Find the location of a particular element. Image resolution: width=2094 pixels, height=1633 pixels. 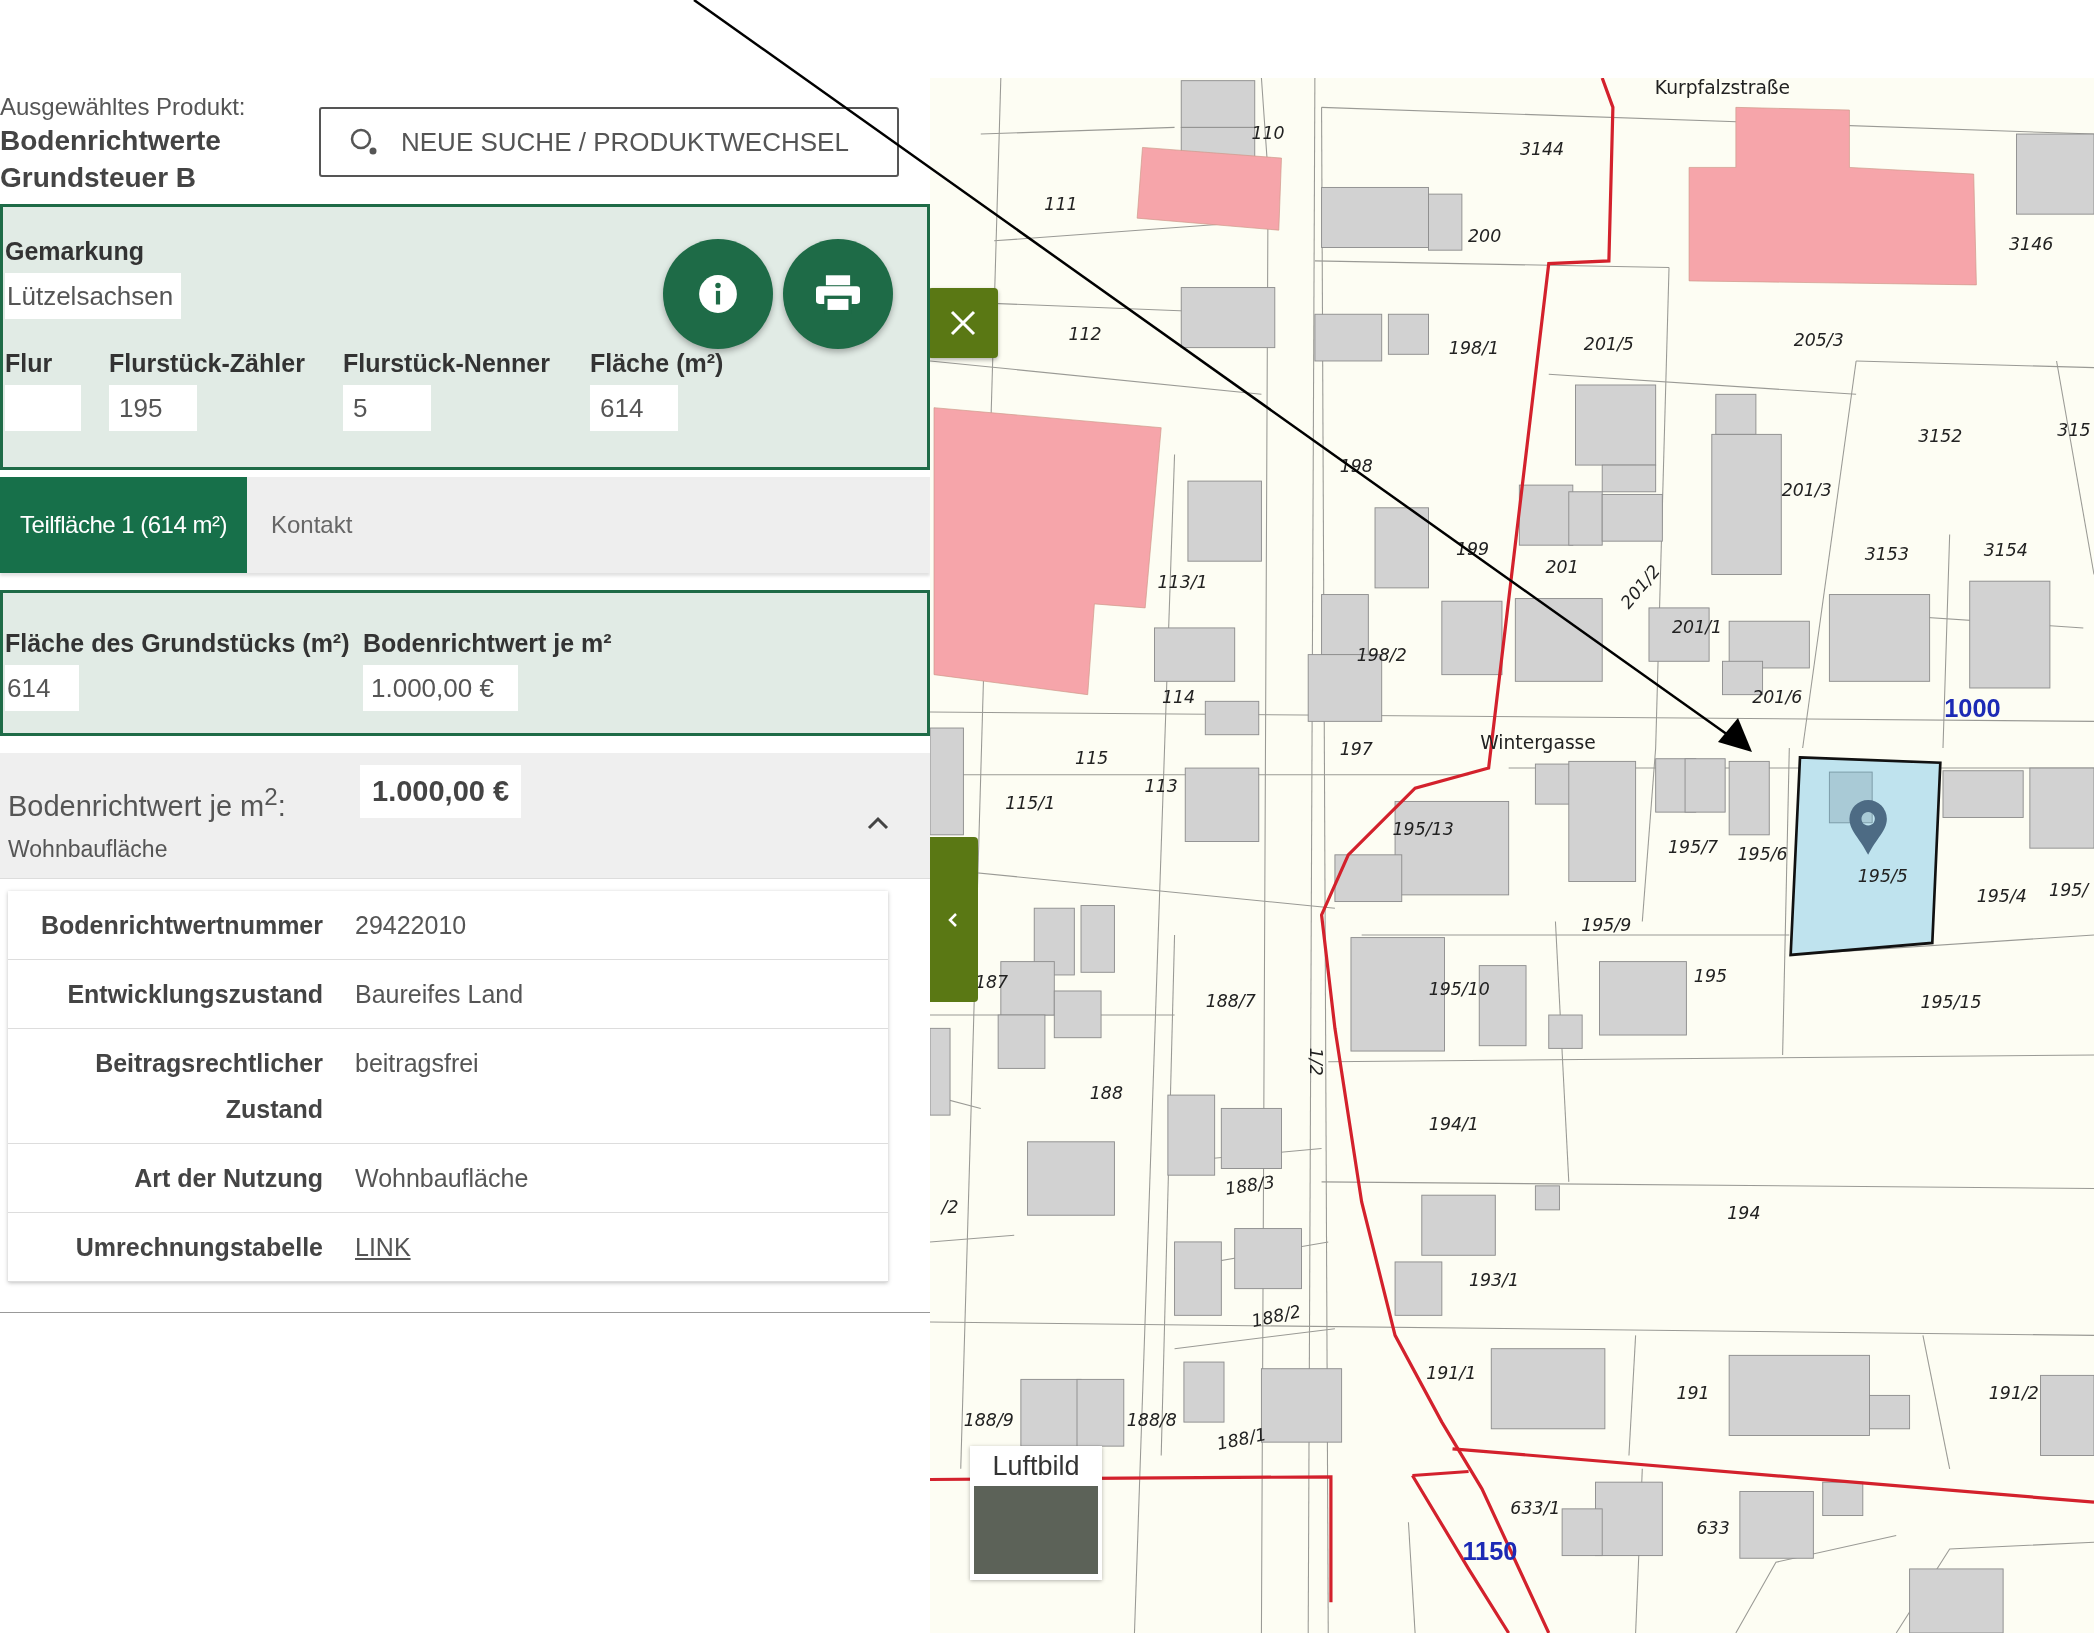

parcel-number: 191/2 is located at coordinates (2013, 1393).